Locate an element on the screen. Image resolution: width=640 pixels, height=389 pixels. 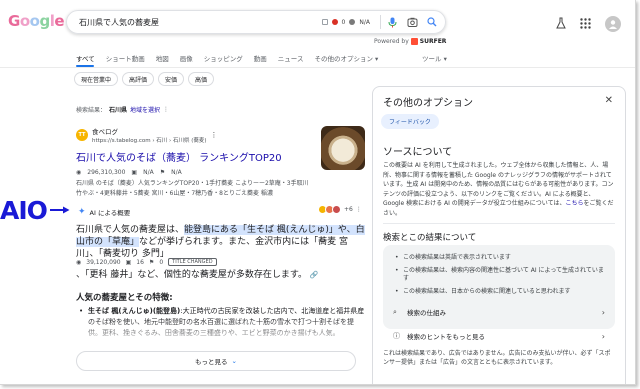
tab-maps: 地図 is located at coordinates (162, 58).